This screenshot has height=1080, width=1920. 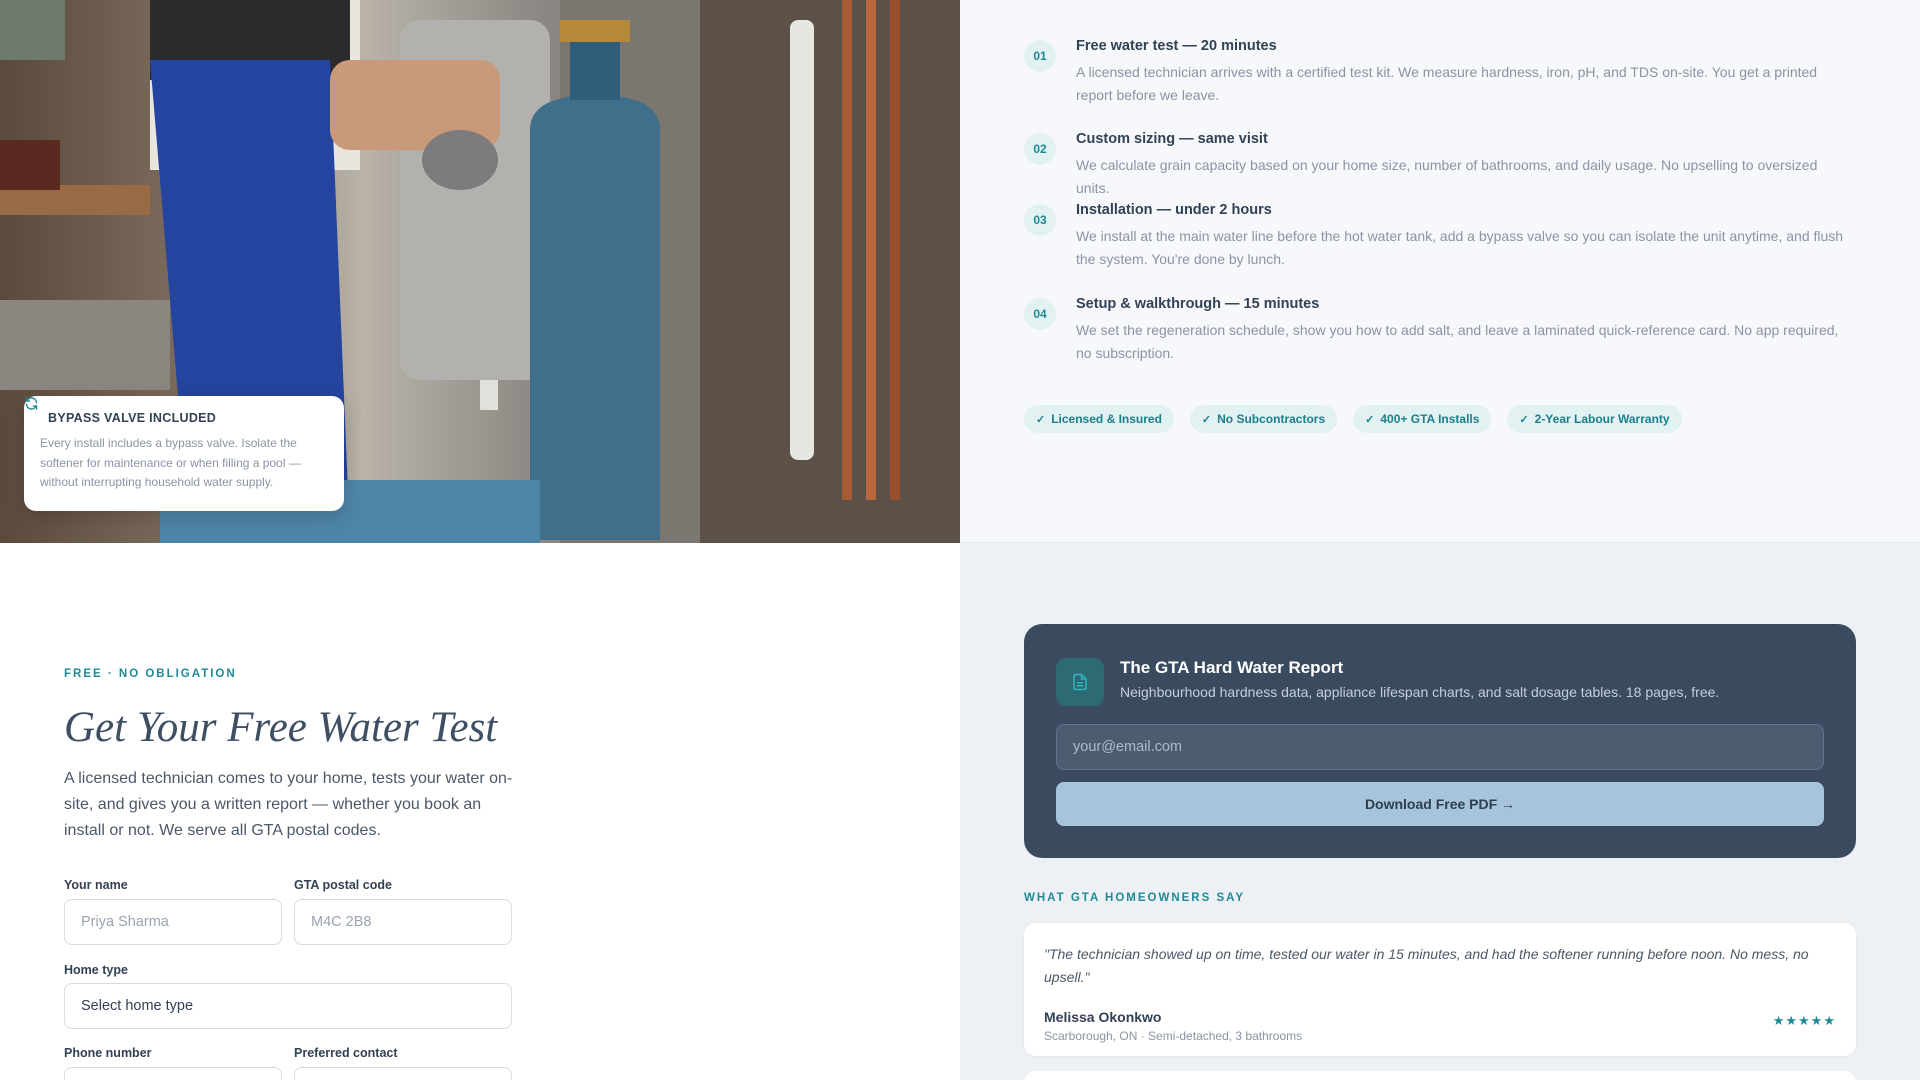 What do you see at coordinates (132, 418) in the screenshot?
I see `bypass-card-title: BYPASS VALVE INCLUDED` at bounding box center [132, 418].